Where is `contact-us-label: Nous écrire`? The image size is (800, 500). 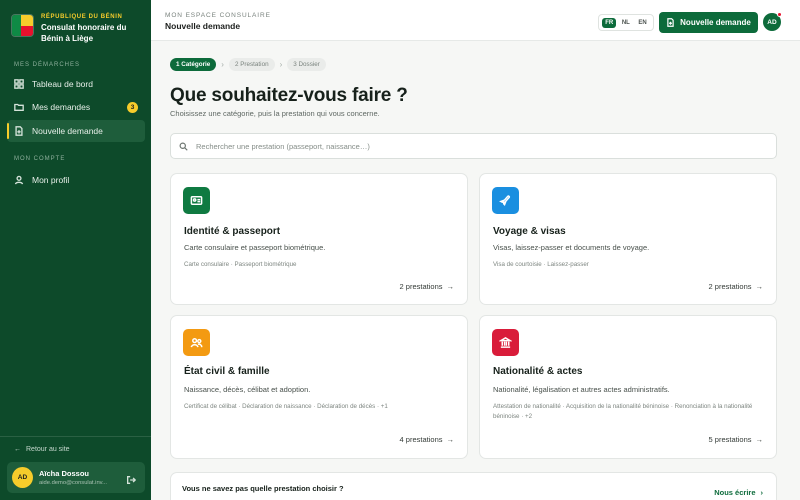 contact-us-label: Nous écrire is located at coordinates (735, 492).